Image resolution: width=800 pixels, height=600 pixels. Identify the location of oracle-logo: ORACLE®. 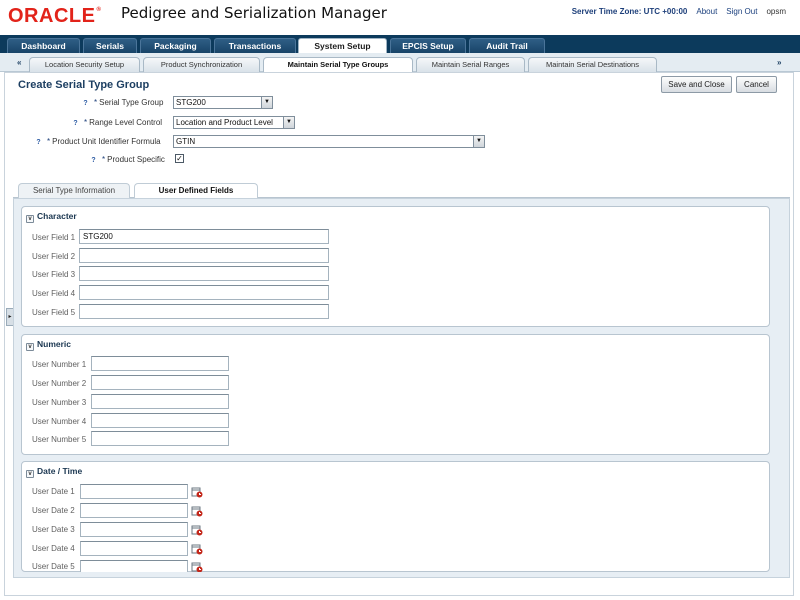
(54, 16).